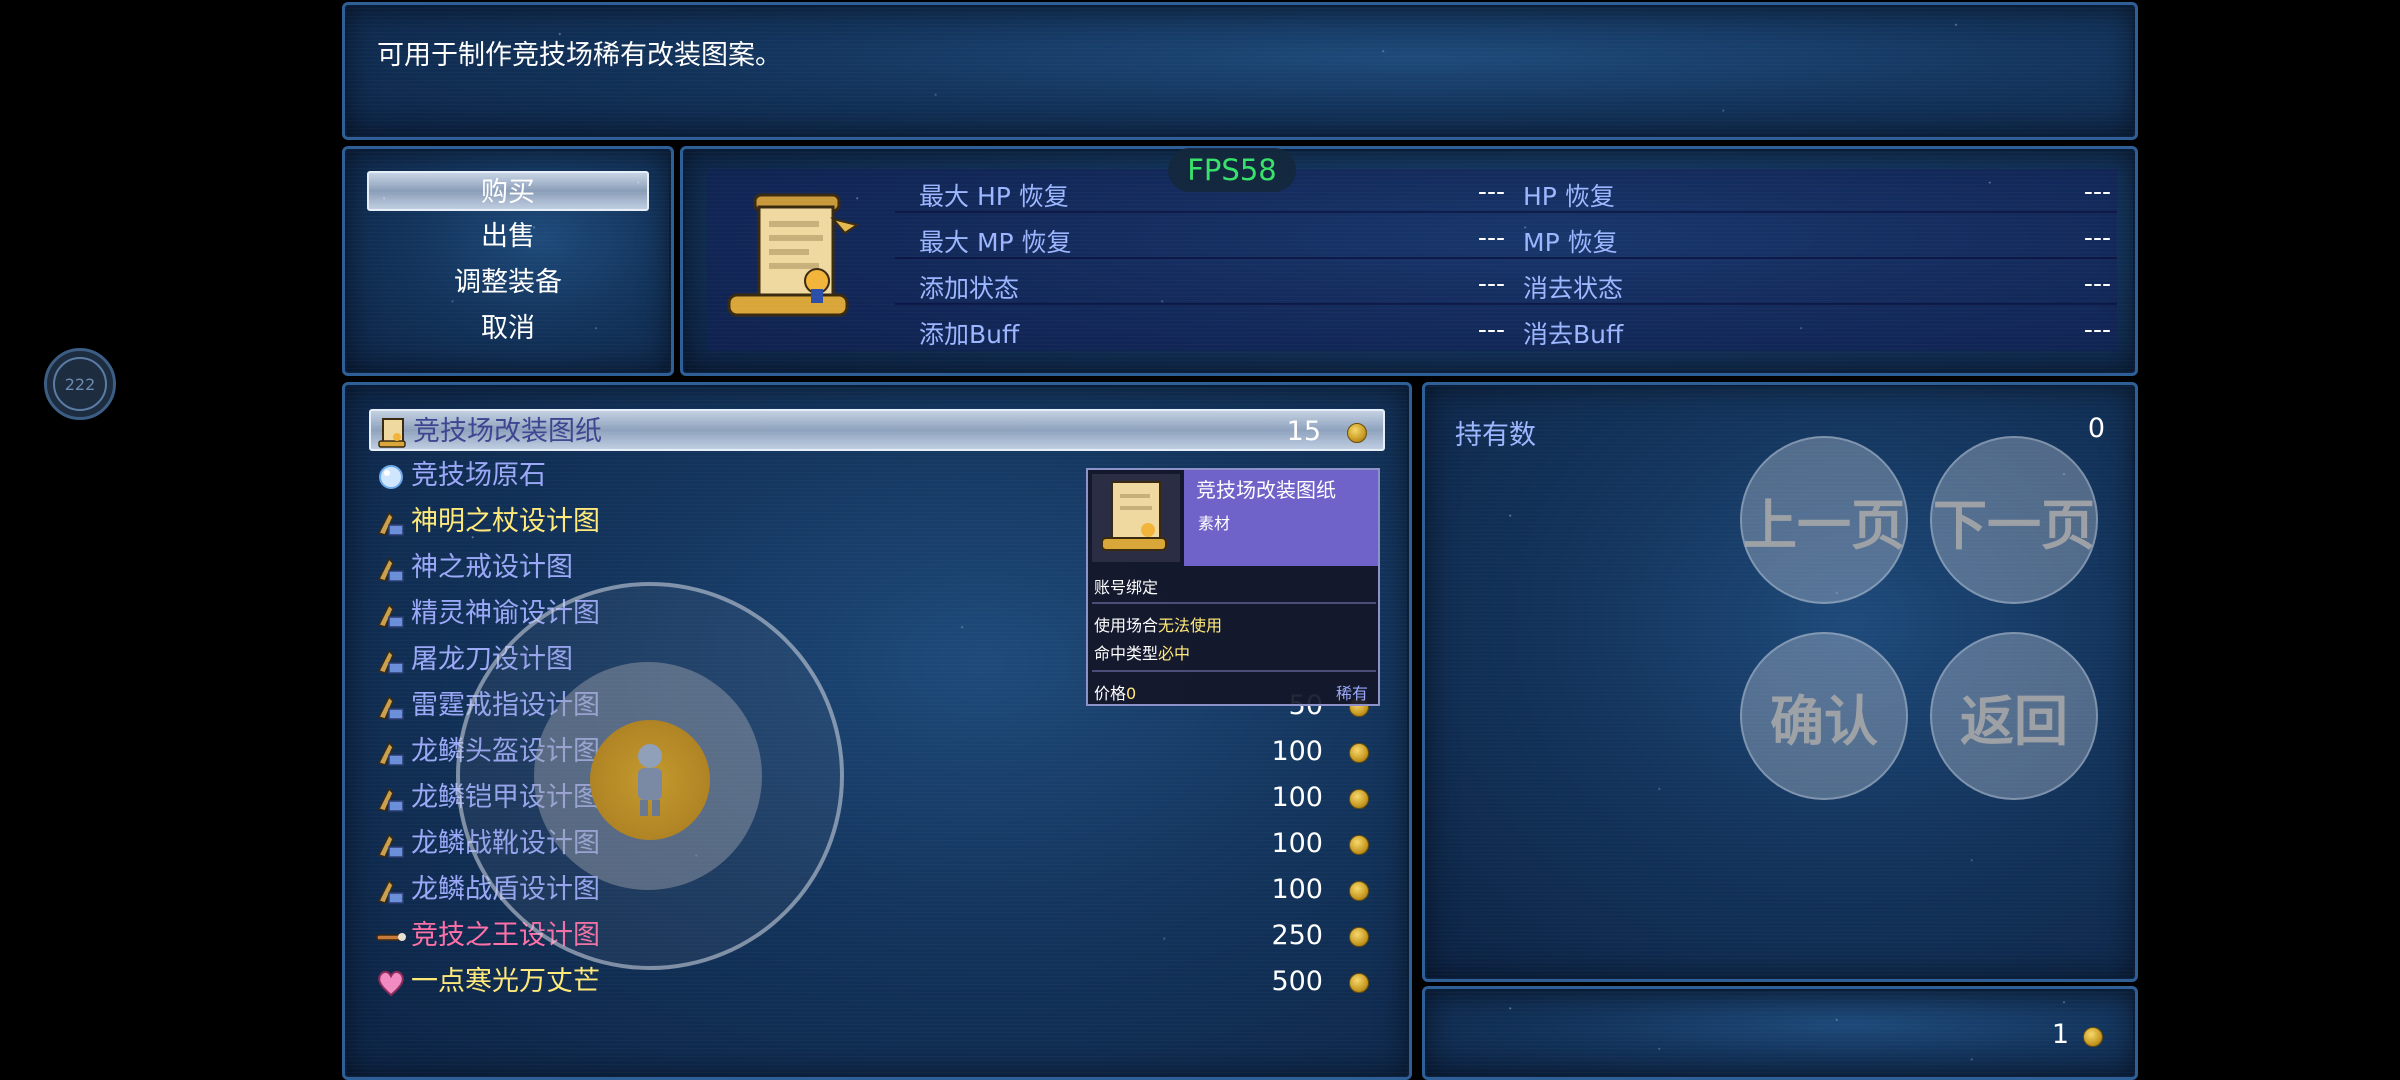 The height and width of the screenshot is (1080, 2400). I want to click on gold-amount: 1, so click(2060, 1034).